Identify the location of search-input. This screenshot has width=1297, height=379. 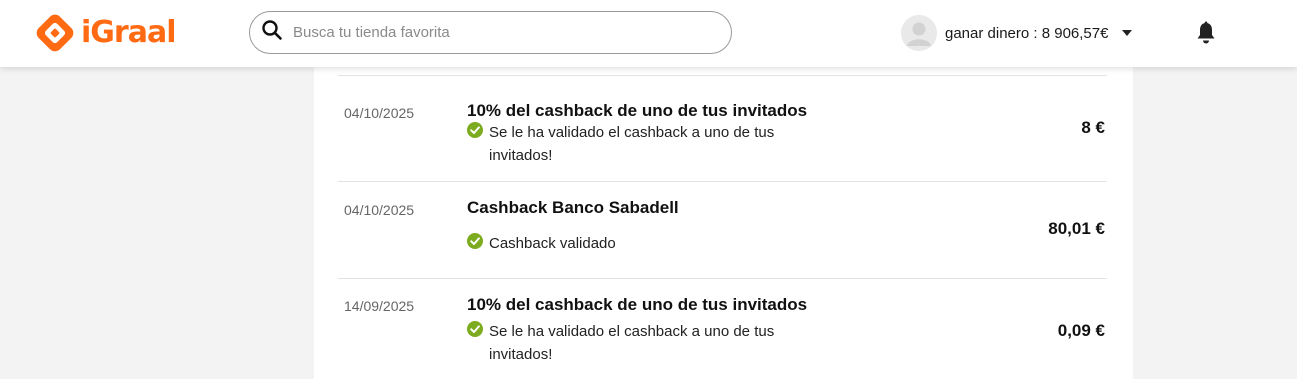
(493, 32).